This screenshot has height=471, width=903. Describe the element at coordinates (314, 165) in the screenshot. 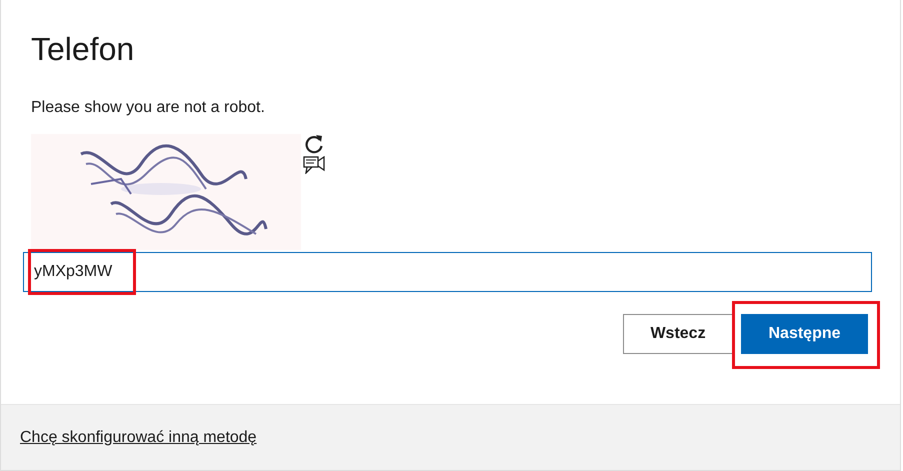

I see `audio-icon` at that location.